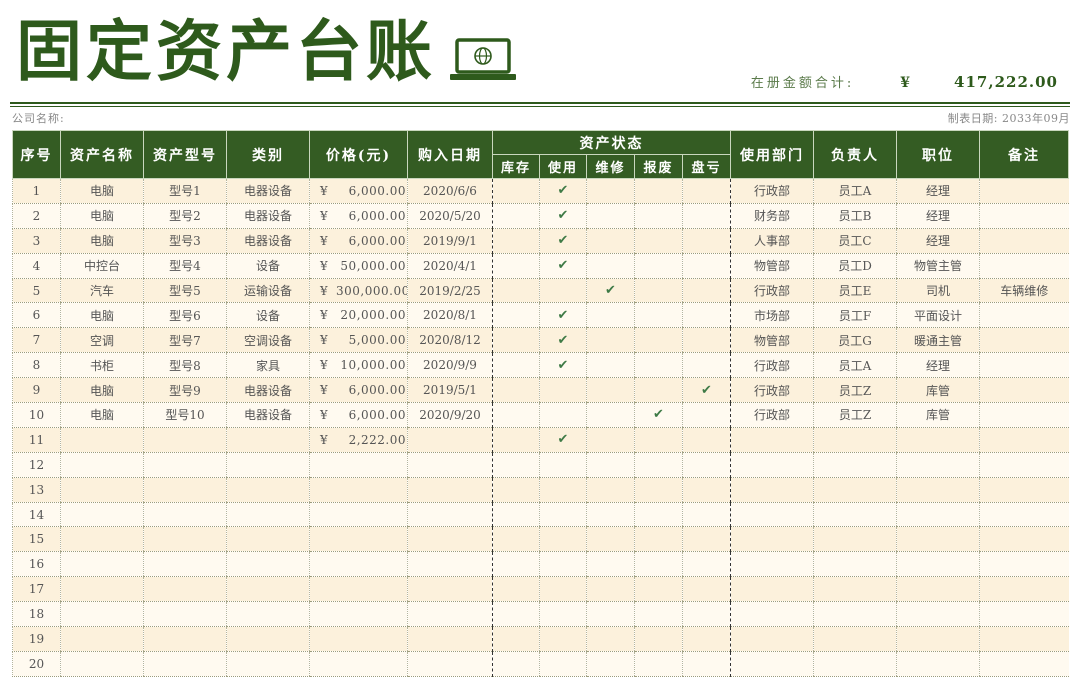 The width and height of the screenshot is (1080, 677). Describe the element at coordinates (36, 539) in the screenshot. I see `cell-seq: 15` at that location.